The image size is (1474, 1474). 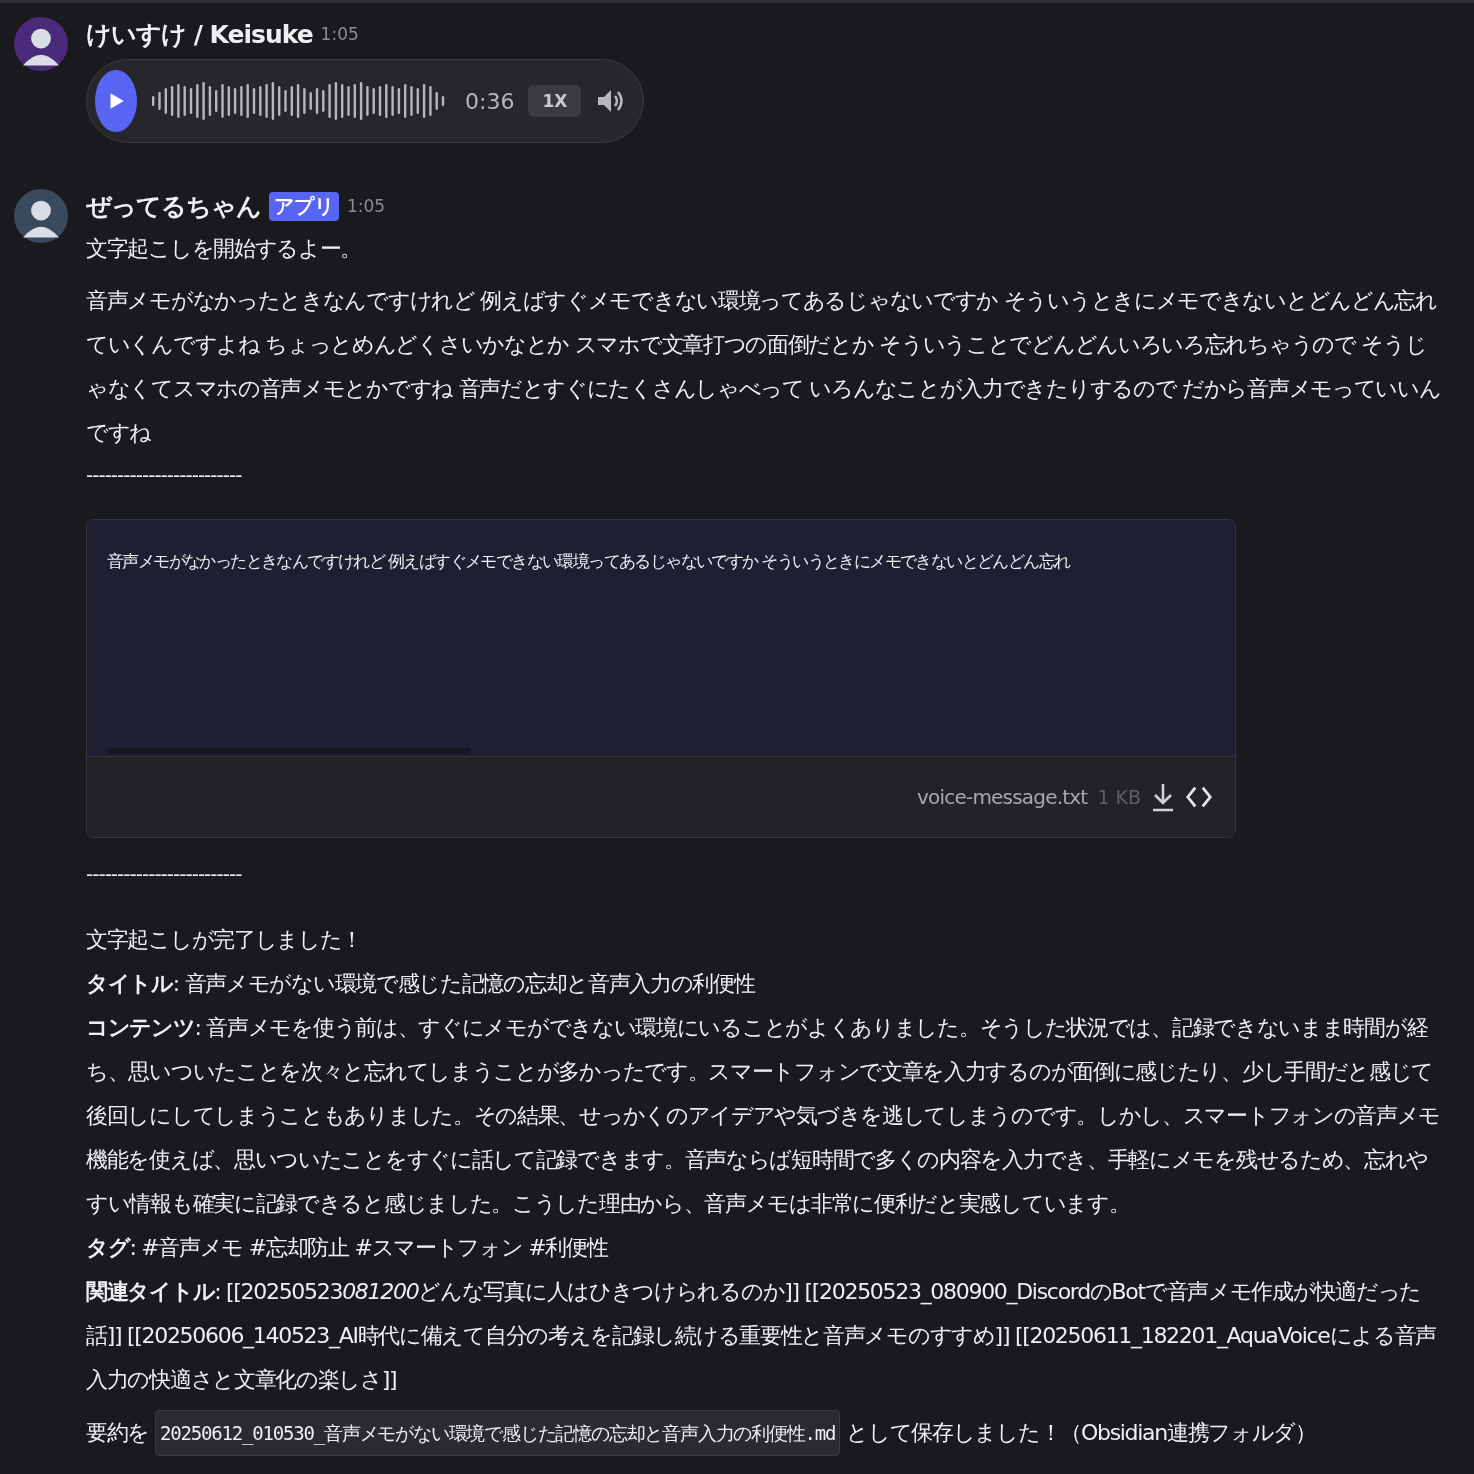 I want to click on file-size: 1 KB, so click(x=1119, y=797).